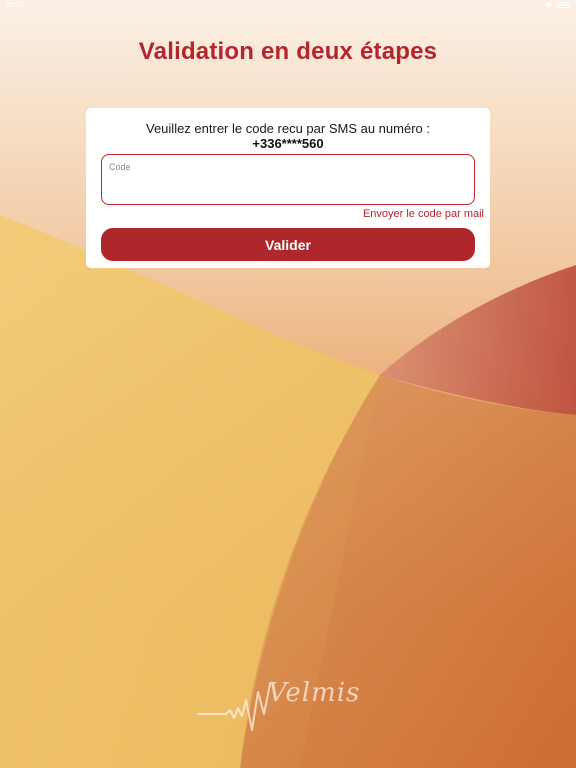 The image size is (576, 768). I want to click on code-input, so click(288, 187).